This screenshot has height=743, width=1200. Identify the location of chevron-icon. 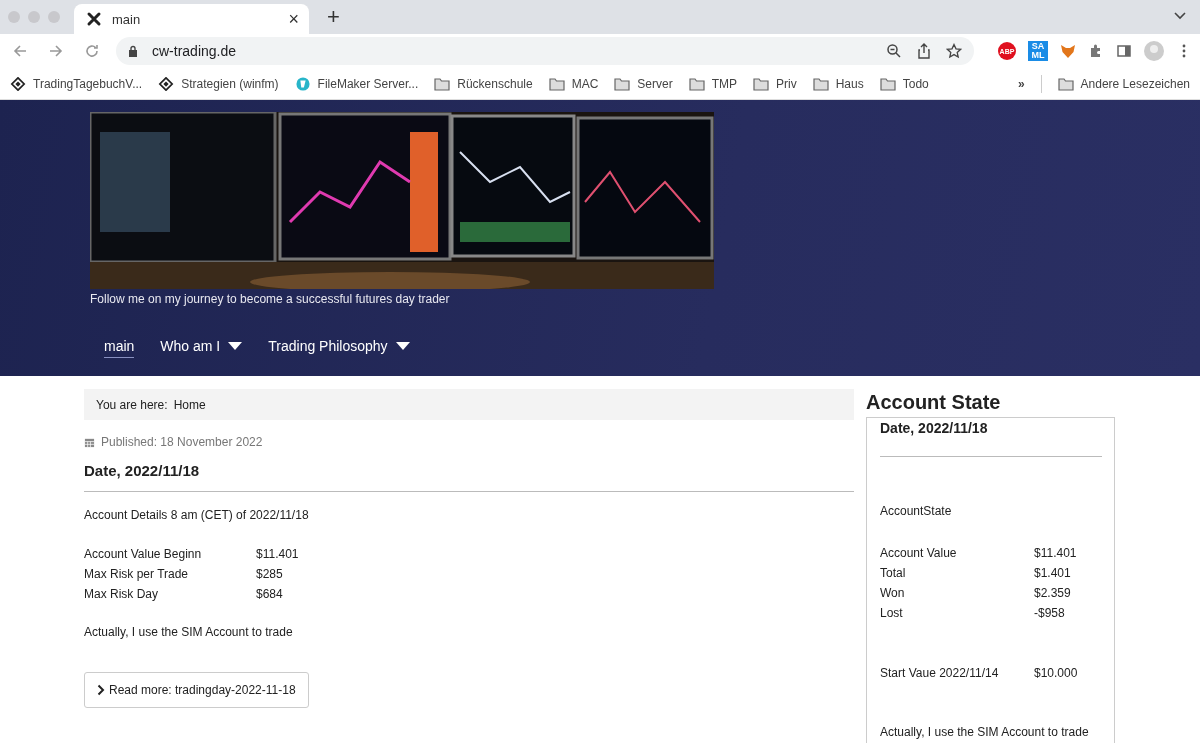
(101, 690).